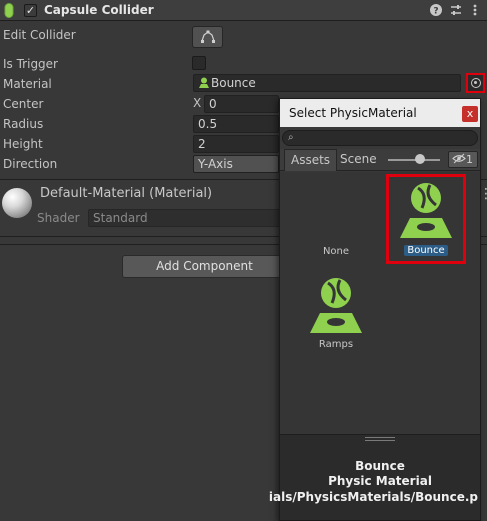 Image resolution: width=487 pixels, height=521 pixels. What do you see at coordinates (30, 164) in the screenshot?
I see `direction-label: Direction` at bounding box center [30, 164].